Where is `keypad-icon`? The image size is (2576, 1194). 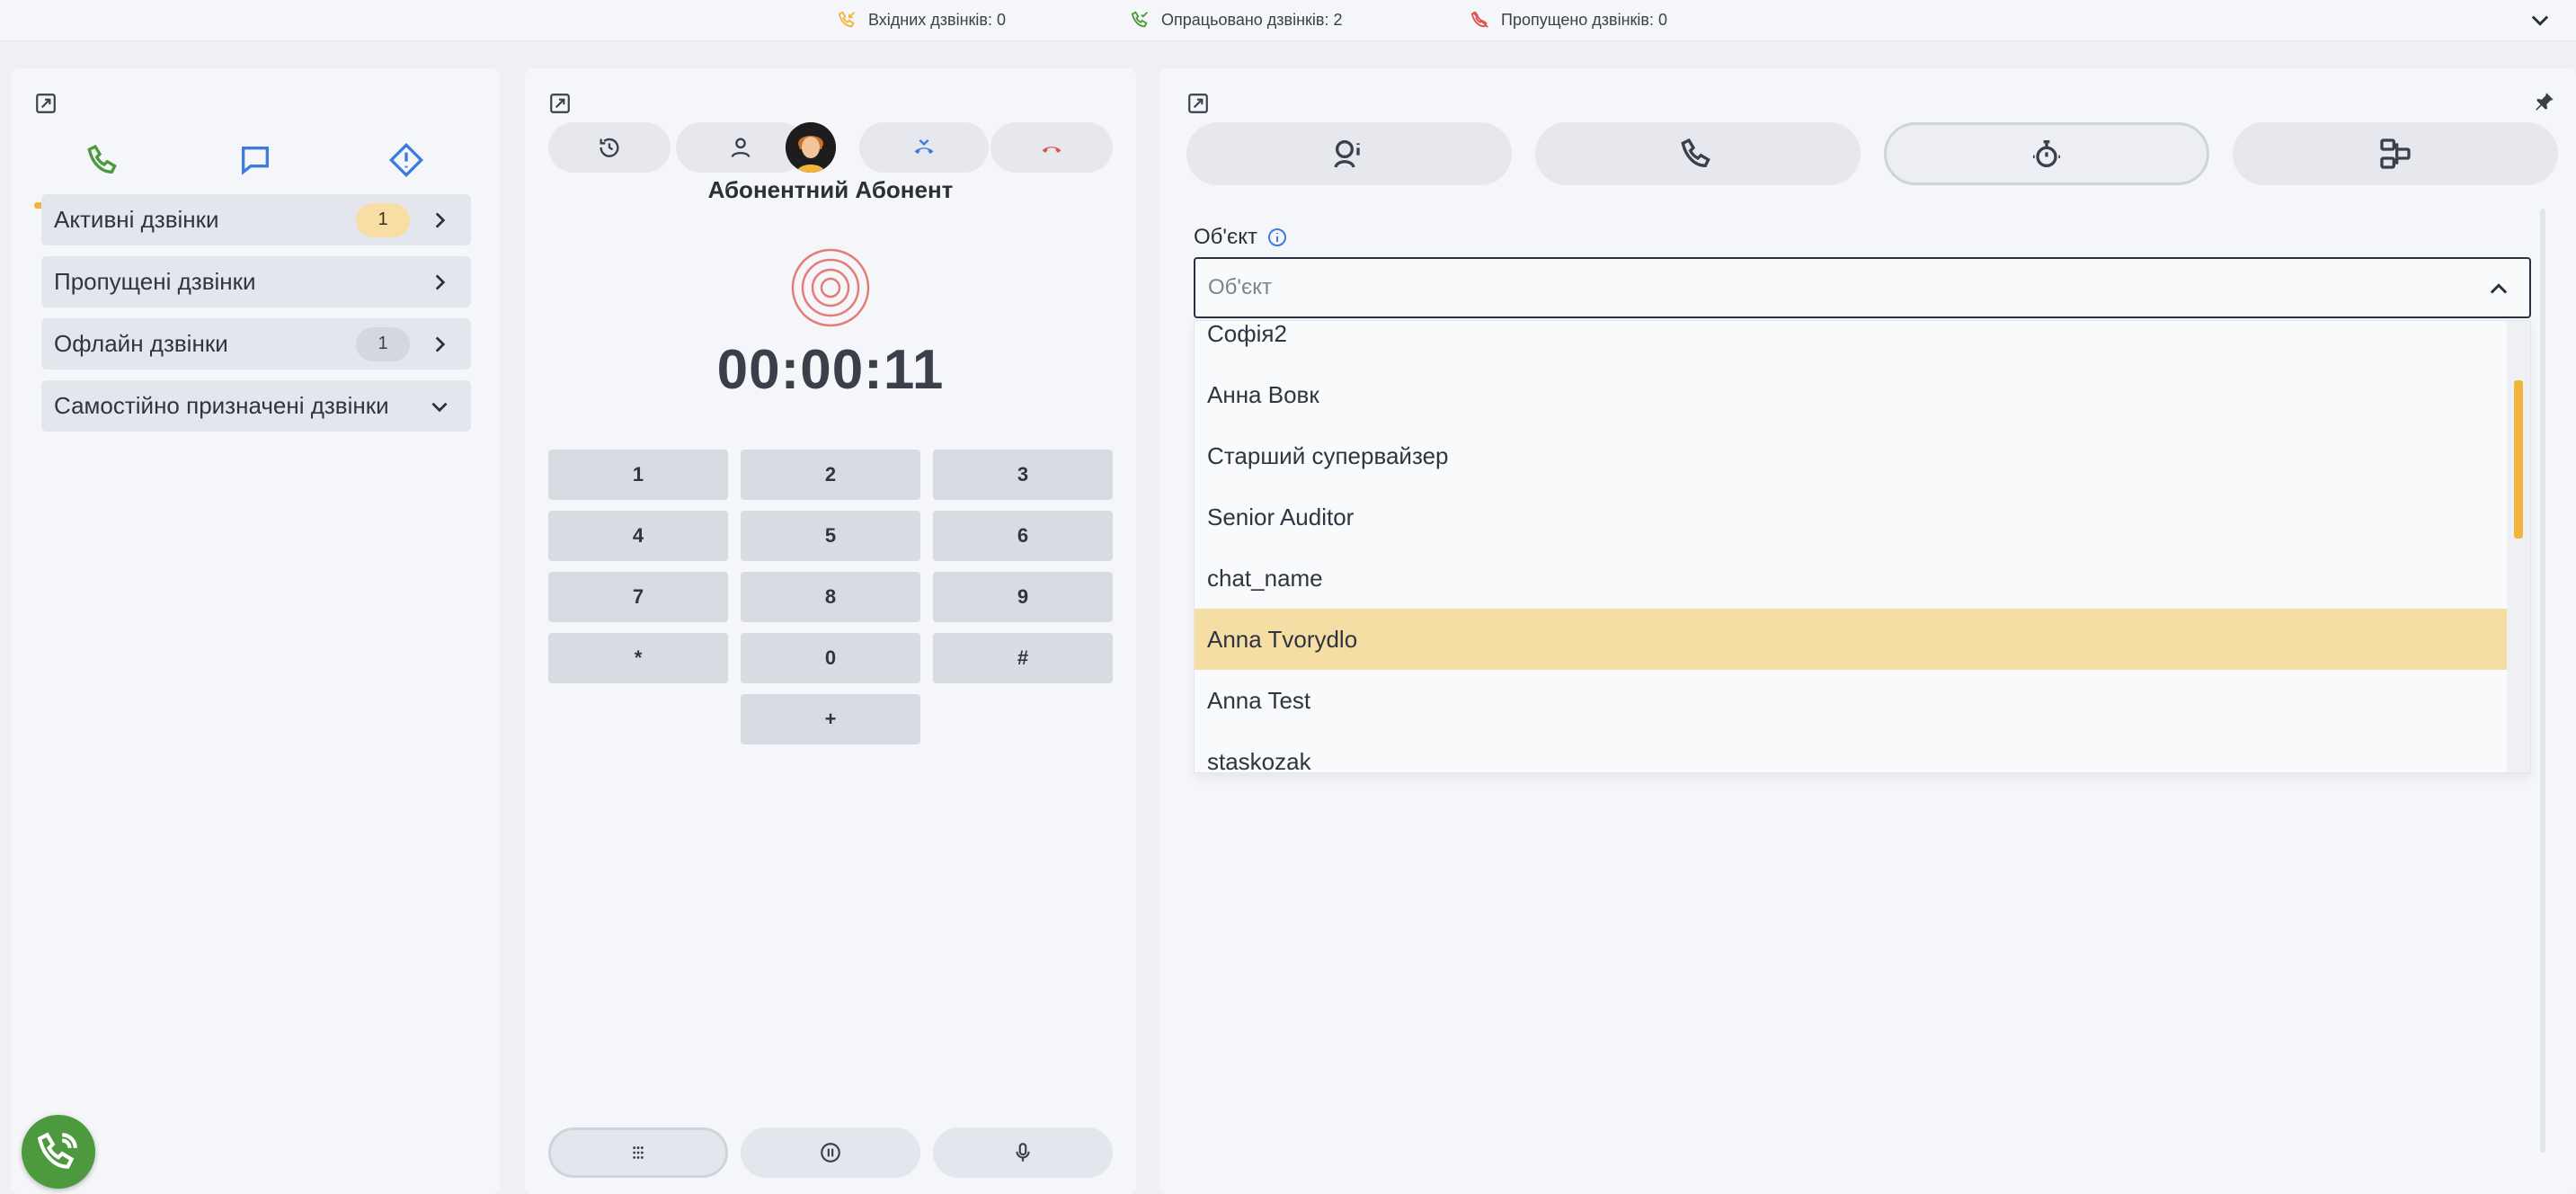
keypad-icon is located at coordinates (638, 1152).